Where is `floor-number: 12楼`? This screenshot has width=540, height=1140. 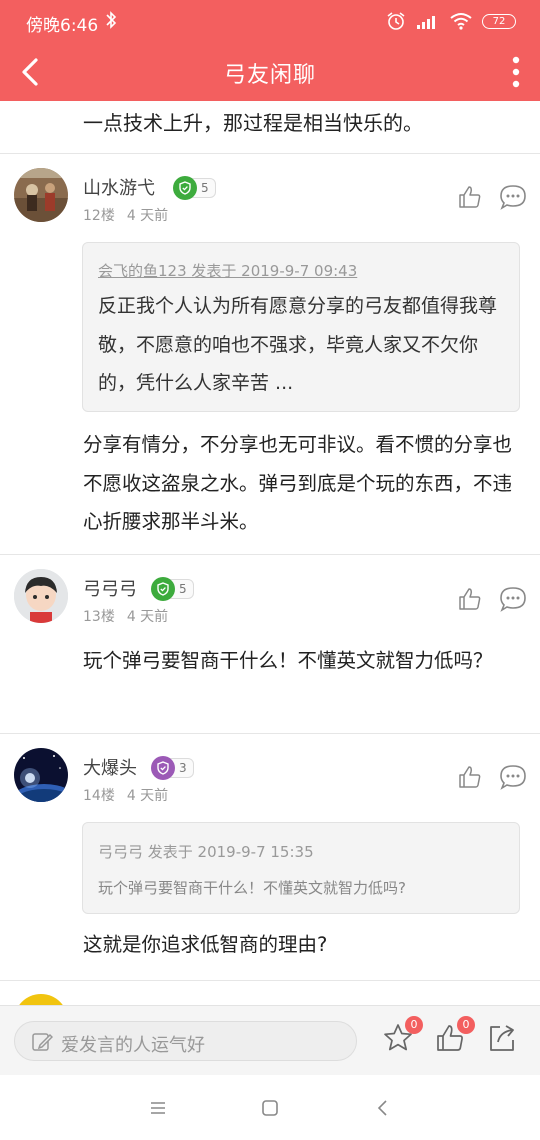 floor-number: 12楼 is located at coordinates (99, 216).